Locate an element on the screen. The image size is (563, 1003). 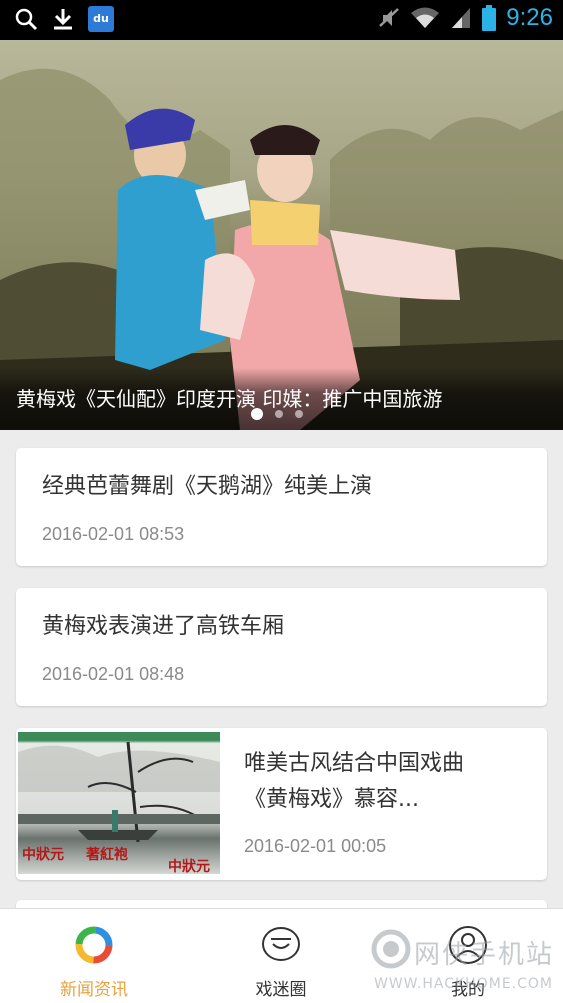
banner-caption-bar: 黄梅戏《天仙配》印度开演 印媒：推广中国旅游 is located at coordinates (281, 399).